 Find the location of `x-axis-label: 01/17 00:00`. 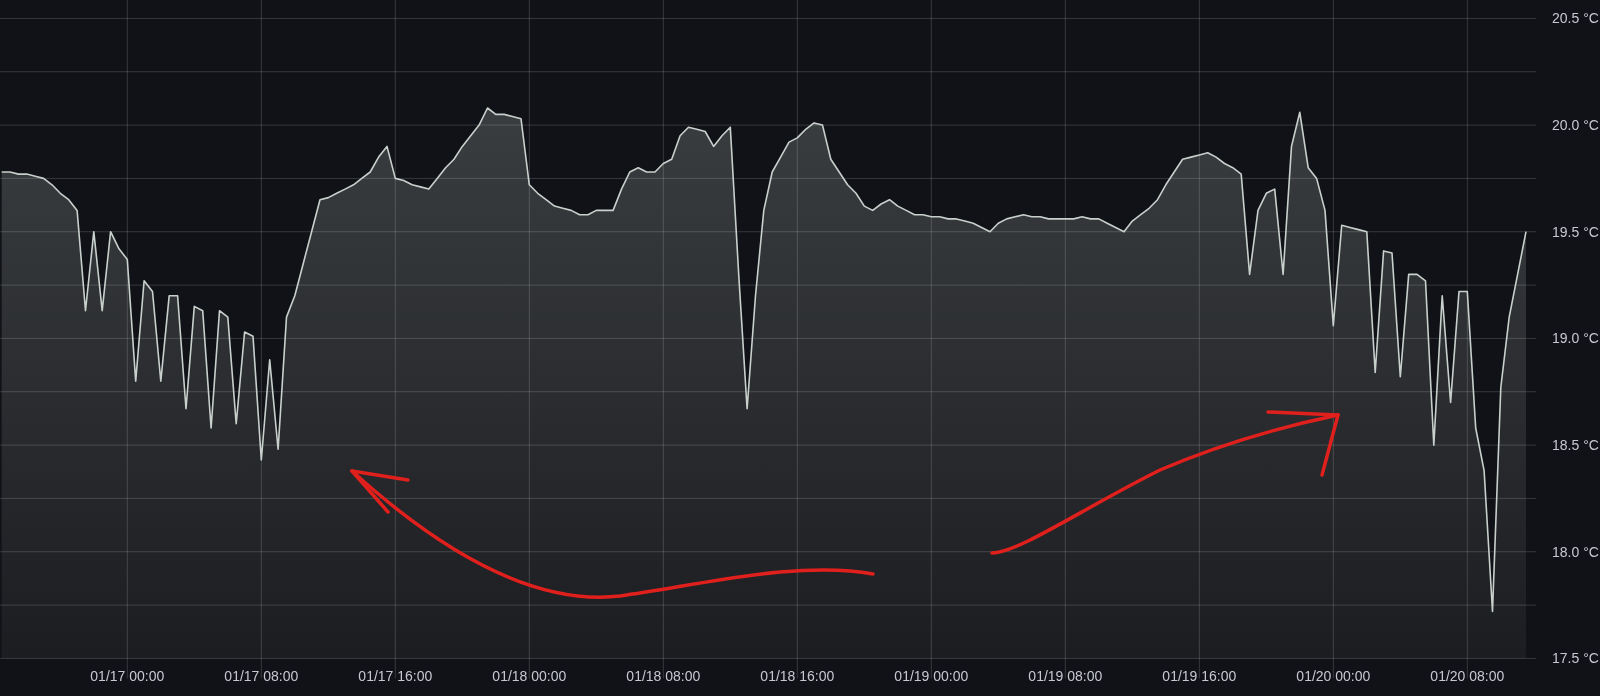

x-axis-label: 01/17 00:00 is located at coordinates (127, 676).